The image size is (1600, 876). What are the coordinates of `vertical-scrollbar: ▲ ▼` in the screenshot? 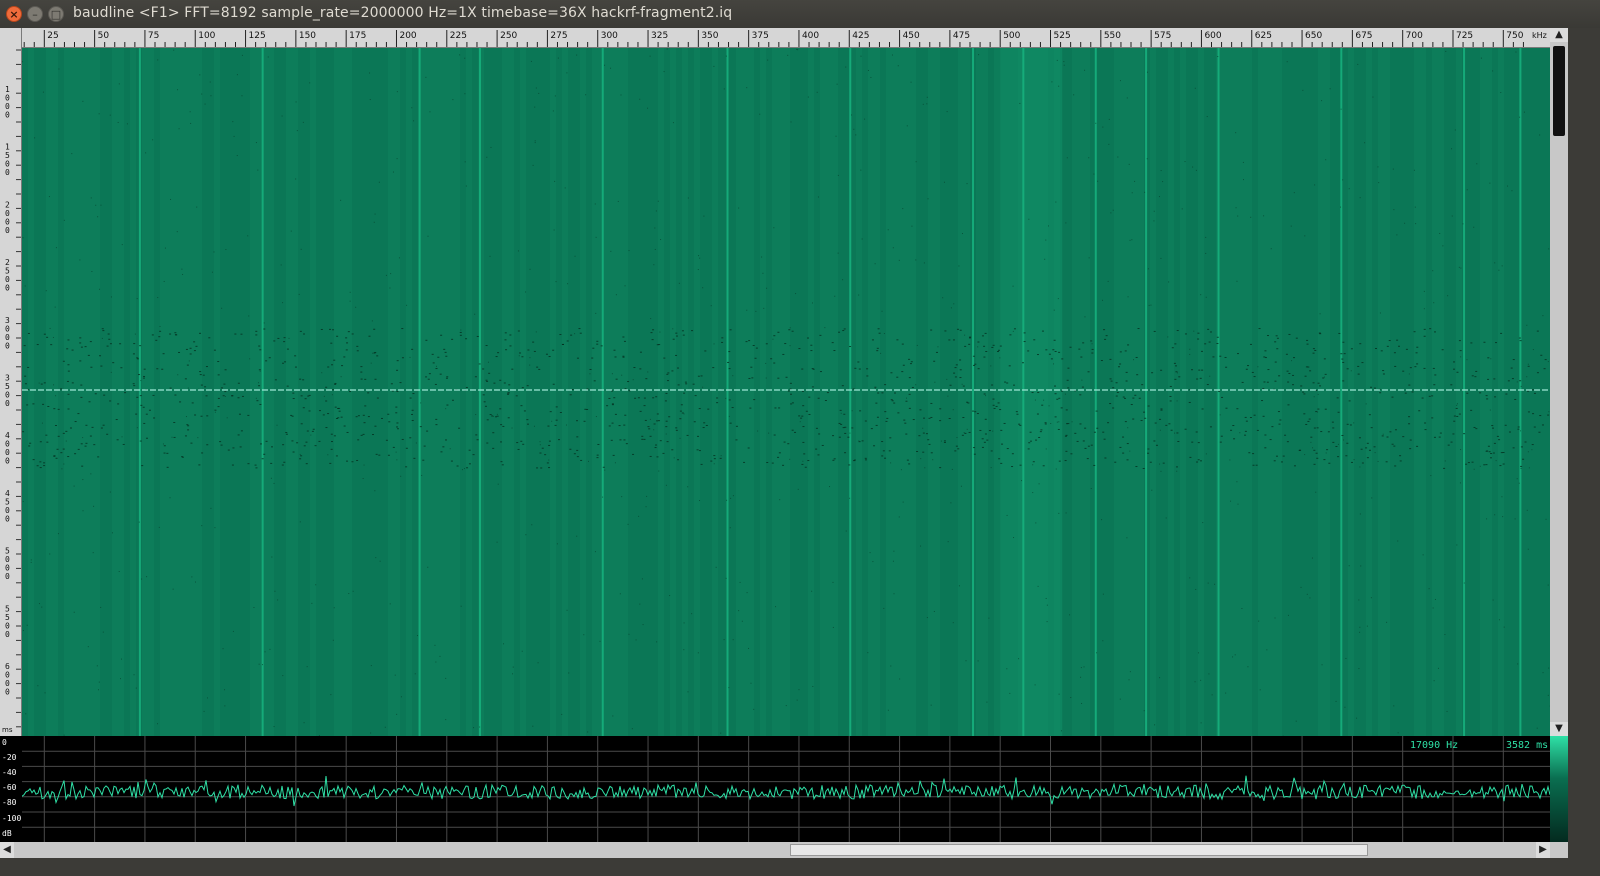 It's located at (1559, 382).